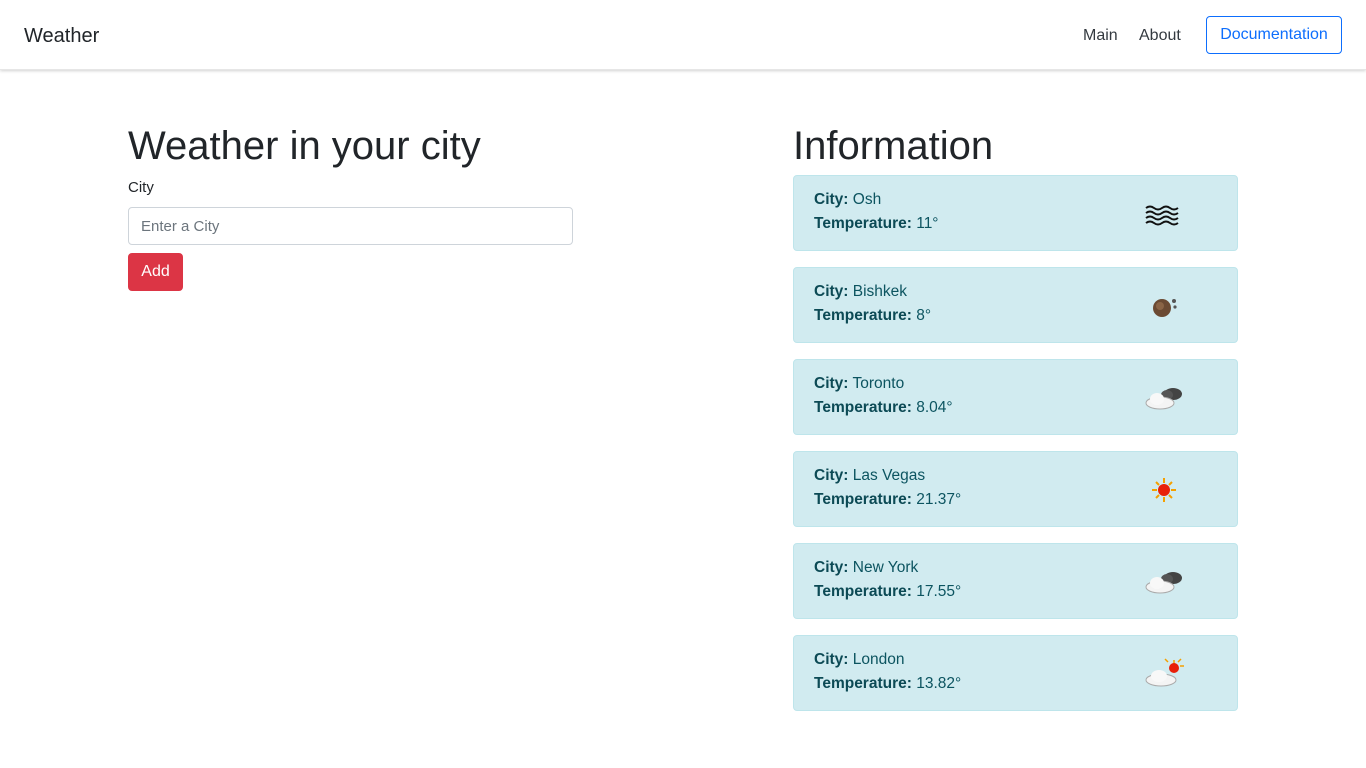 Image resolution: width=1366 pixels, height=768 pixels. Describe the element at coordinates (939, 499) in the screenshot. I see `temperature-value: 21.37°` at that location.